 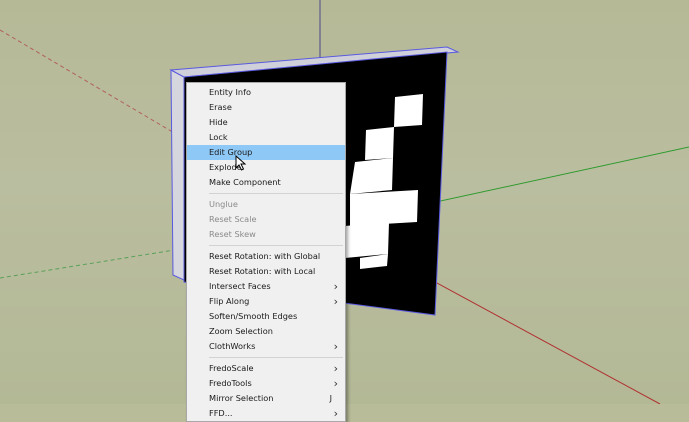 What do you see at coordinates (232, 234) in the screenshot?
I see `menu-item-label: Reset Skew` at bounding box center [232, 234].